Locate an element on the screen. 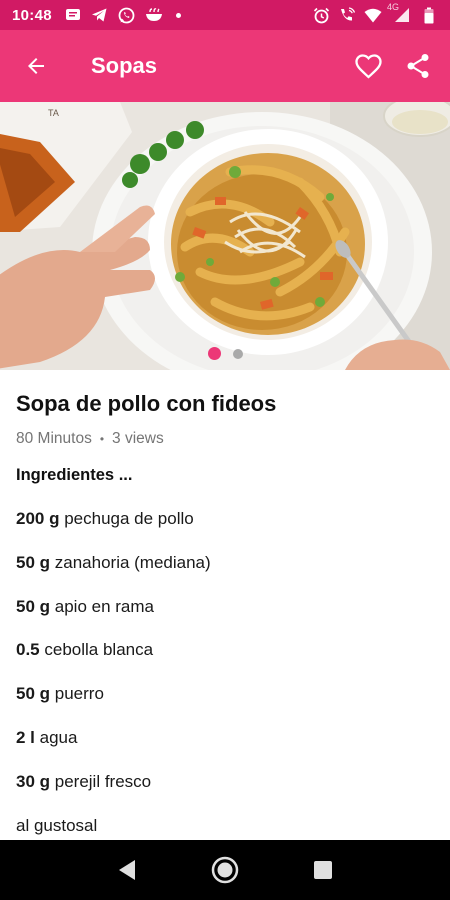  signal-icon: 4G is located at coordinates (399, 13).